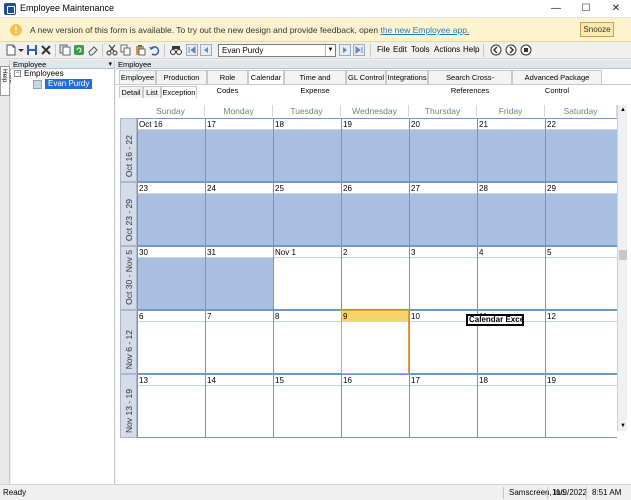 The height and width of the screenshot is (500, 631). Describe the element at coordinates (443, 111) in the screenshot. I see `day-header-thursday: Thursday` at that location.